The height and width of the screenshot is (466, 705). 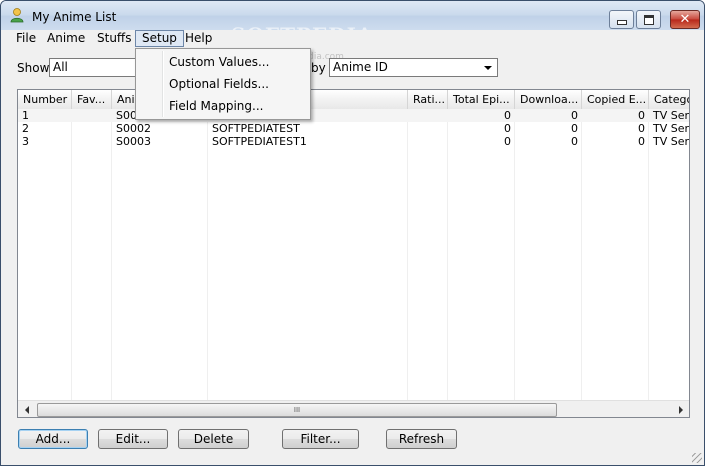 I want to click on arrow-right-icon, so click(x=680, y=409).